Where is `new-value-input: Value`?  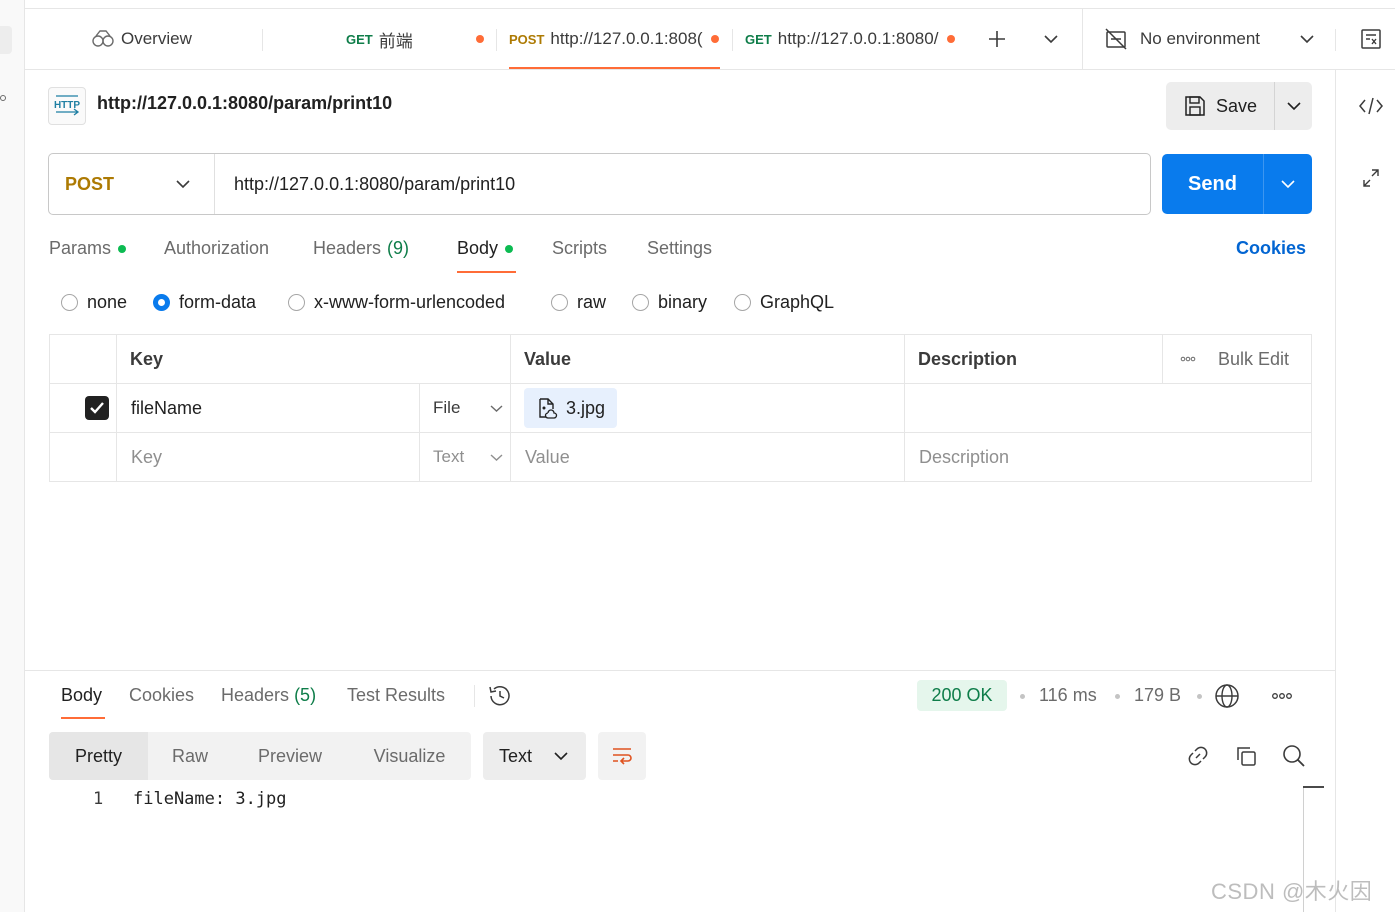 new-value-input: Value is located at coordinates (547, 457).